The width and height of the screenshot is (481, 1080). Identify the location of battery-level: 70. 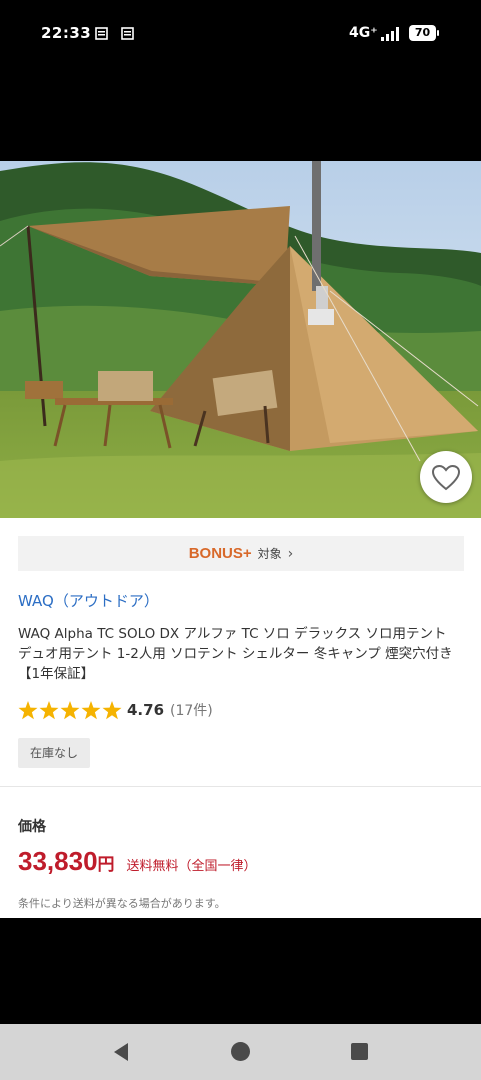
(422, 32).